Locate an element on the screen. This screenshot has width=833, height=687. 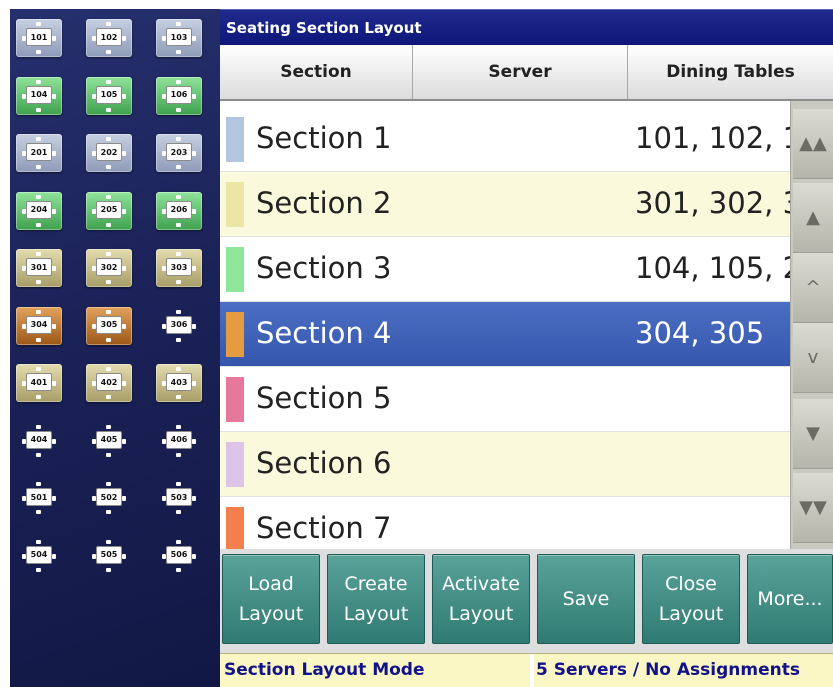
table-number: 103 is located at coordinates (179, 37).